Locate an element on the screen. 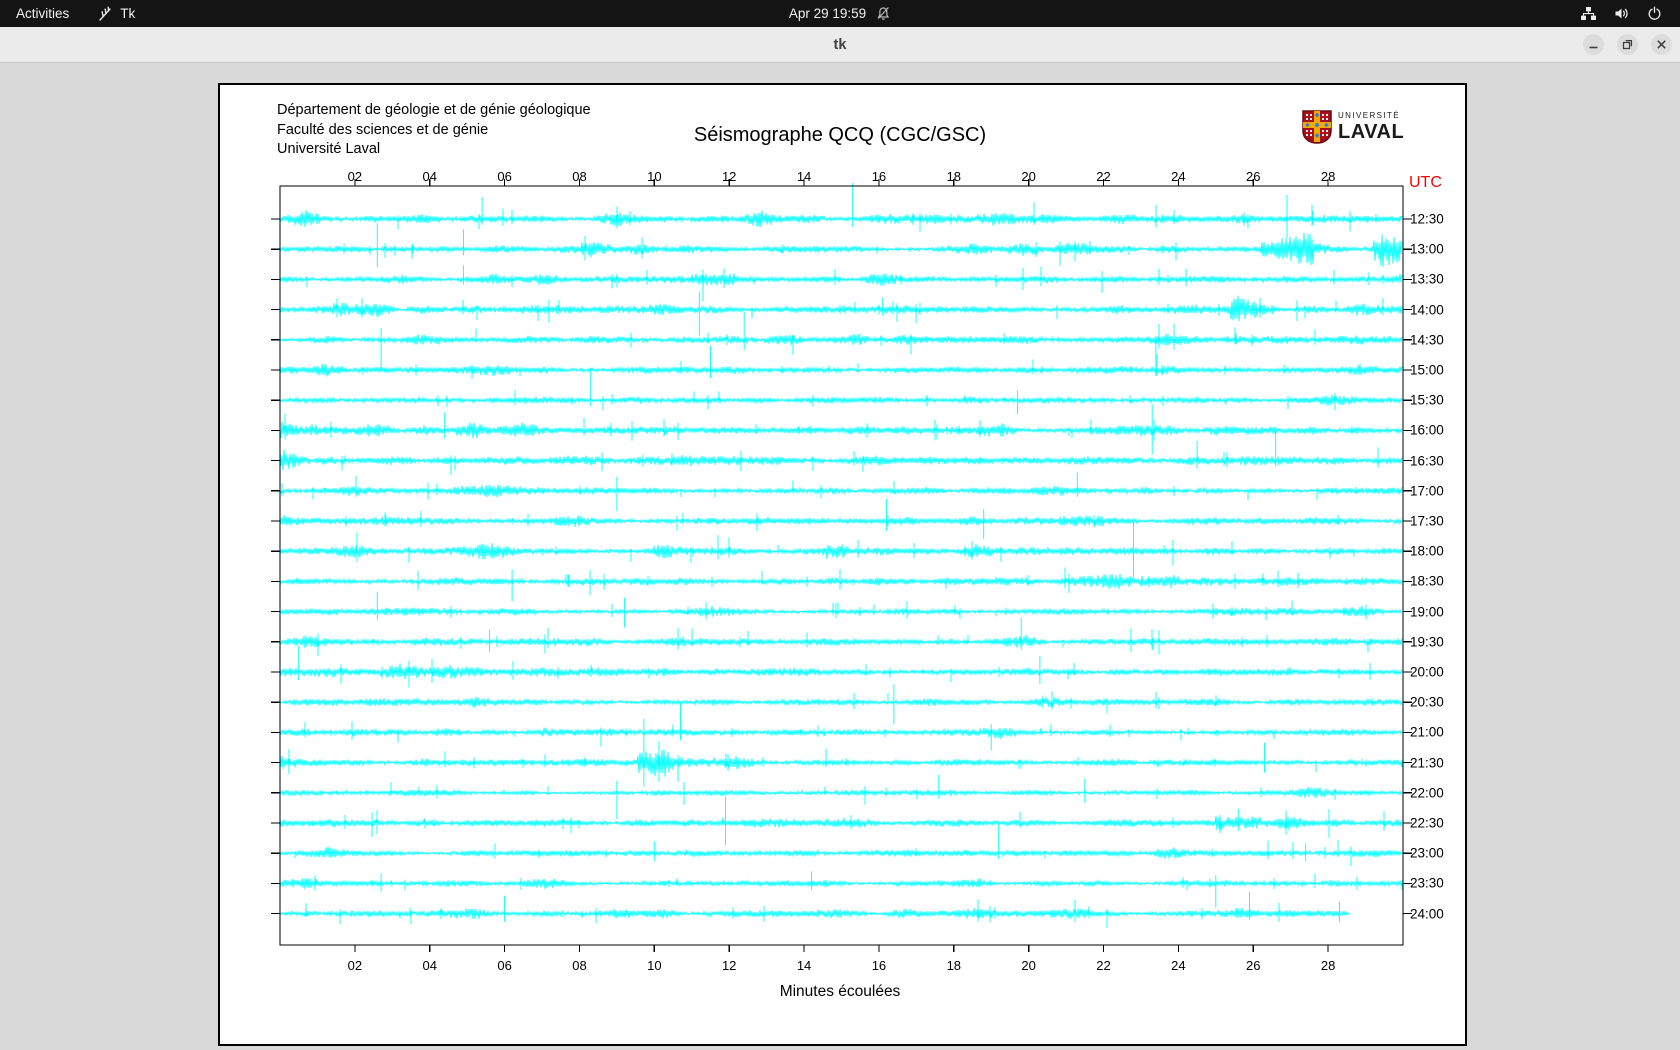 This screenshot has width=1680, height=1050. minimize-button is located at coordinates (1593, 44).